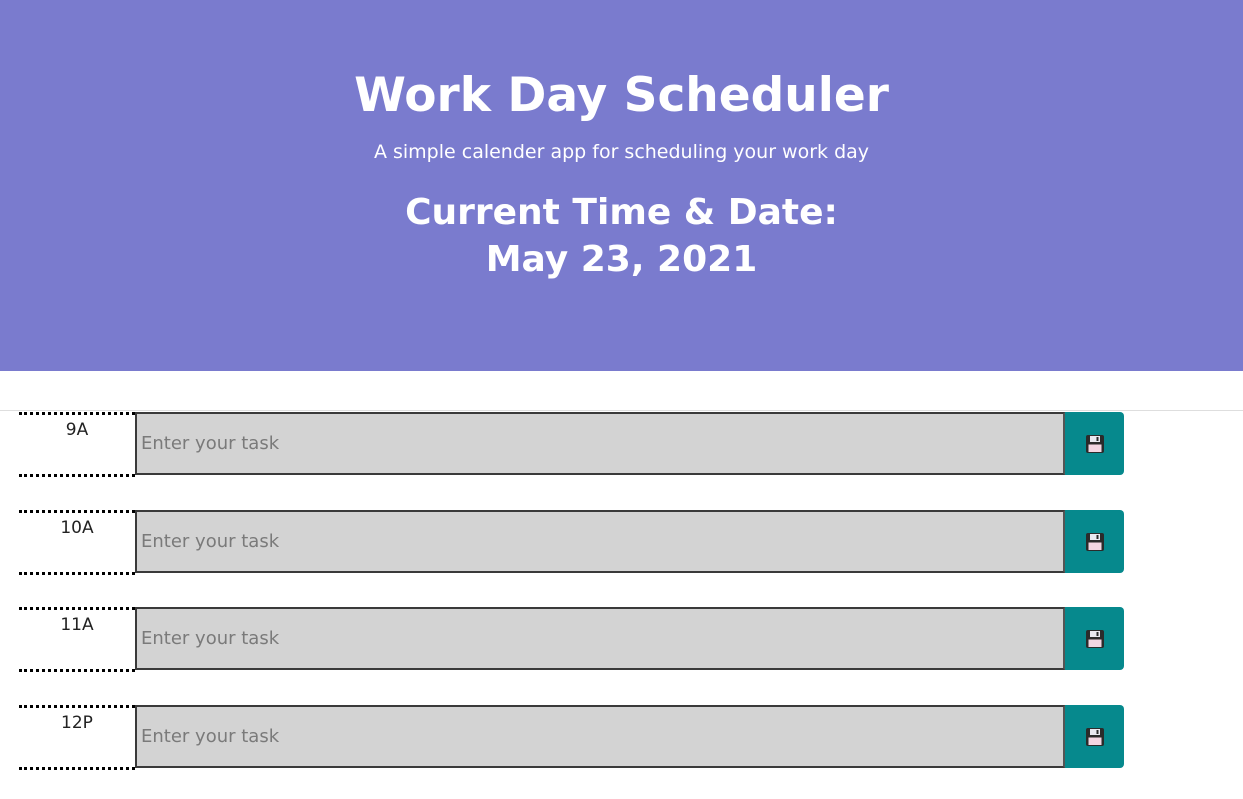  I want to click on header-divider, so click(621, 410).